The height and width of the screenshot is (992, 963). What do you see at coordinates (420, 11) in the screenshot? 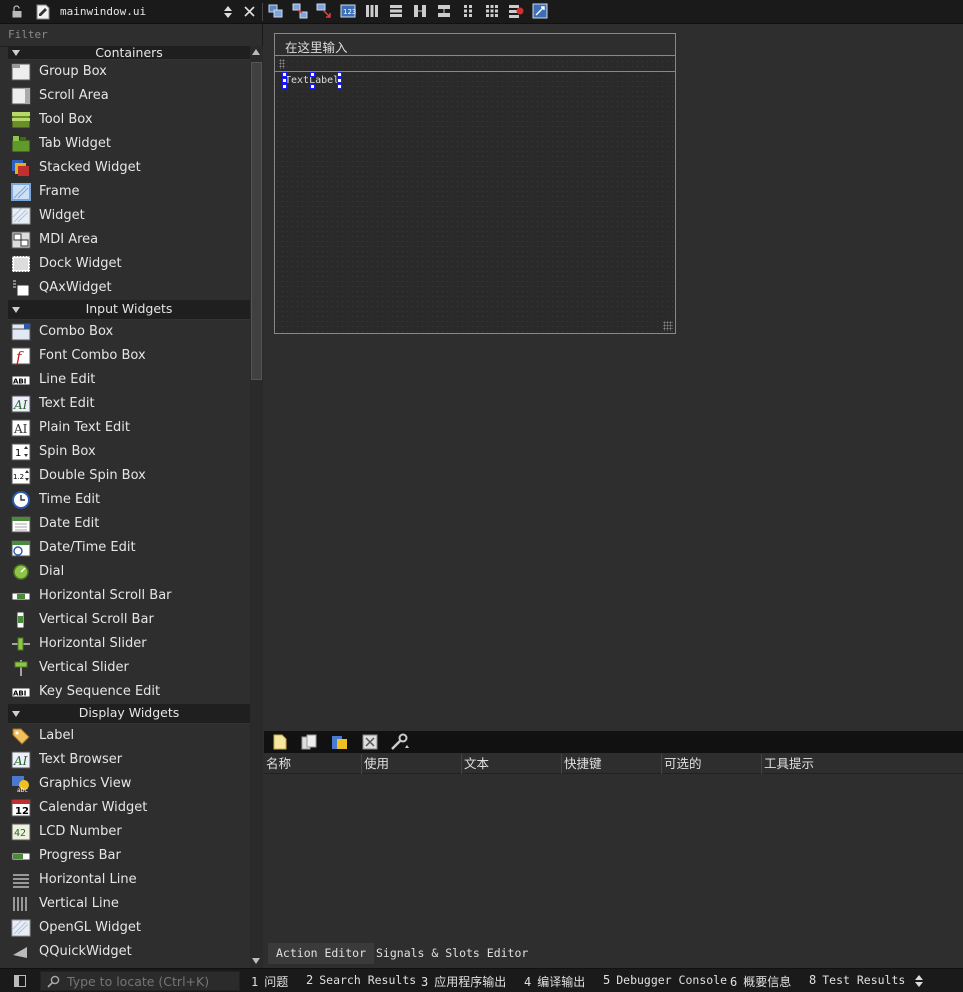
I see `layout-h-splitter-button` at bounding box center [420, 11].